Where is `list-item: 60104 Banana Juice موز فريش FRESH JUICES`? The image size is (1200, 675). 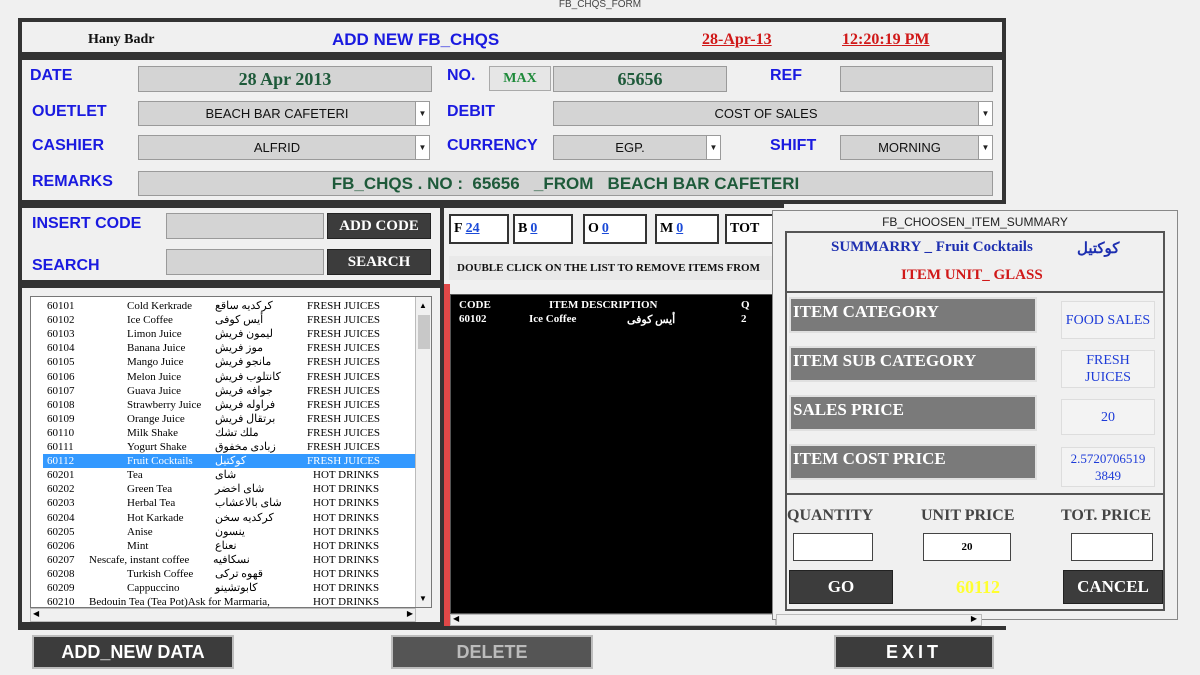
list-item: 60104 Banana Juice موز فريش FRESH JUICES is located at coordinates (229, 348).